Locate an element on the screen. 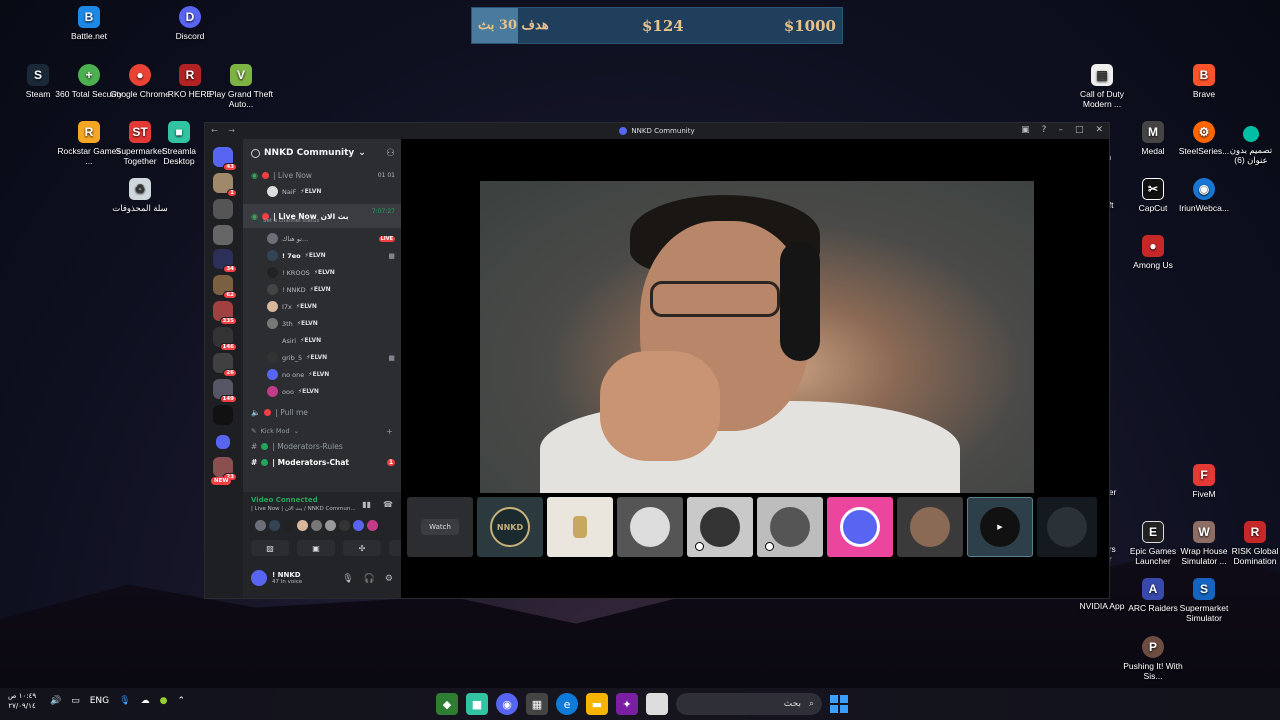  add-user-icon: ⚇ is located at coordinates (390, 153).